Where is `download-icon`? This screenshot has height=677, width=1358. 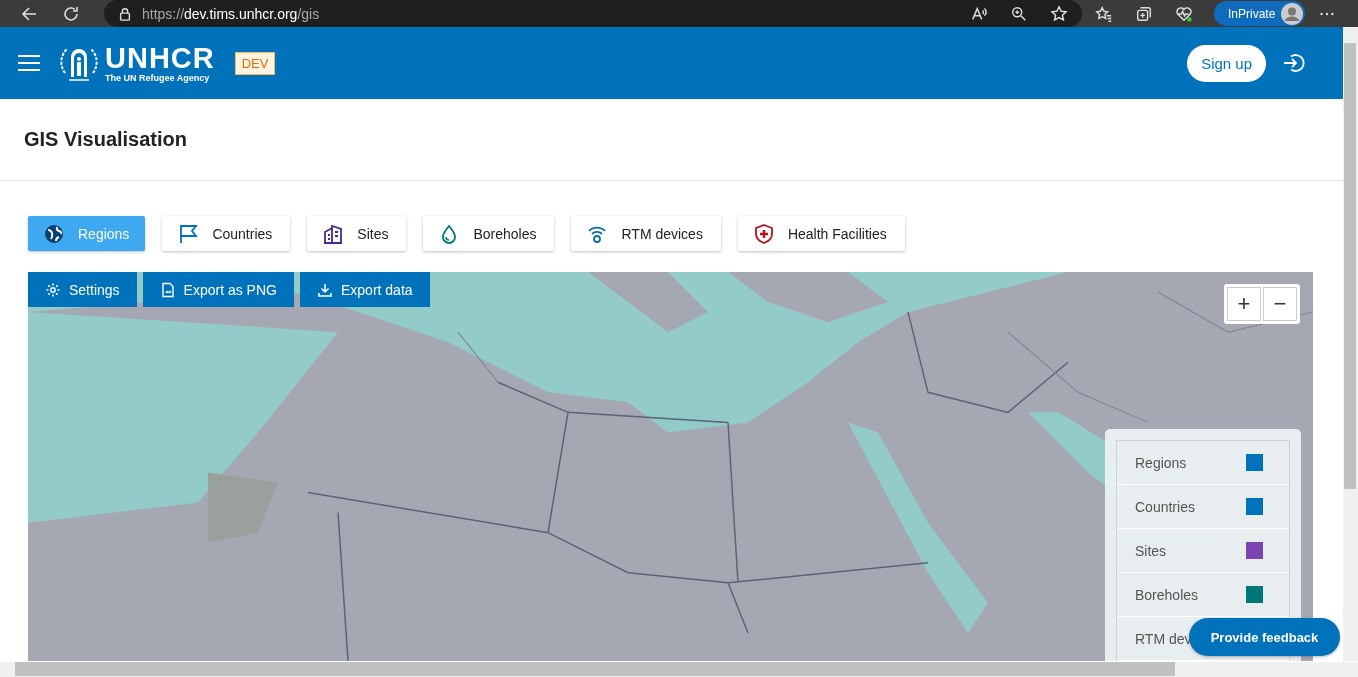
download-icon is located at coordinates (324, 289).